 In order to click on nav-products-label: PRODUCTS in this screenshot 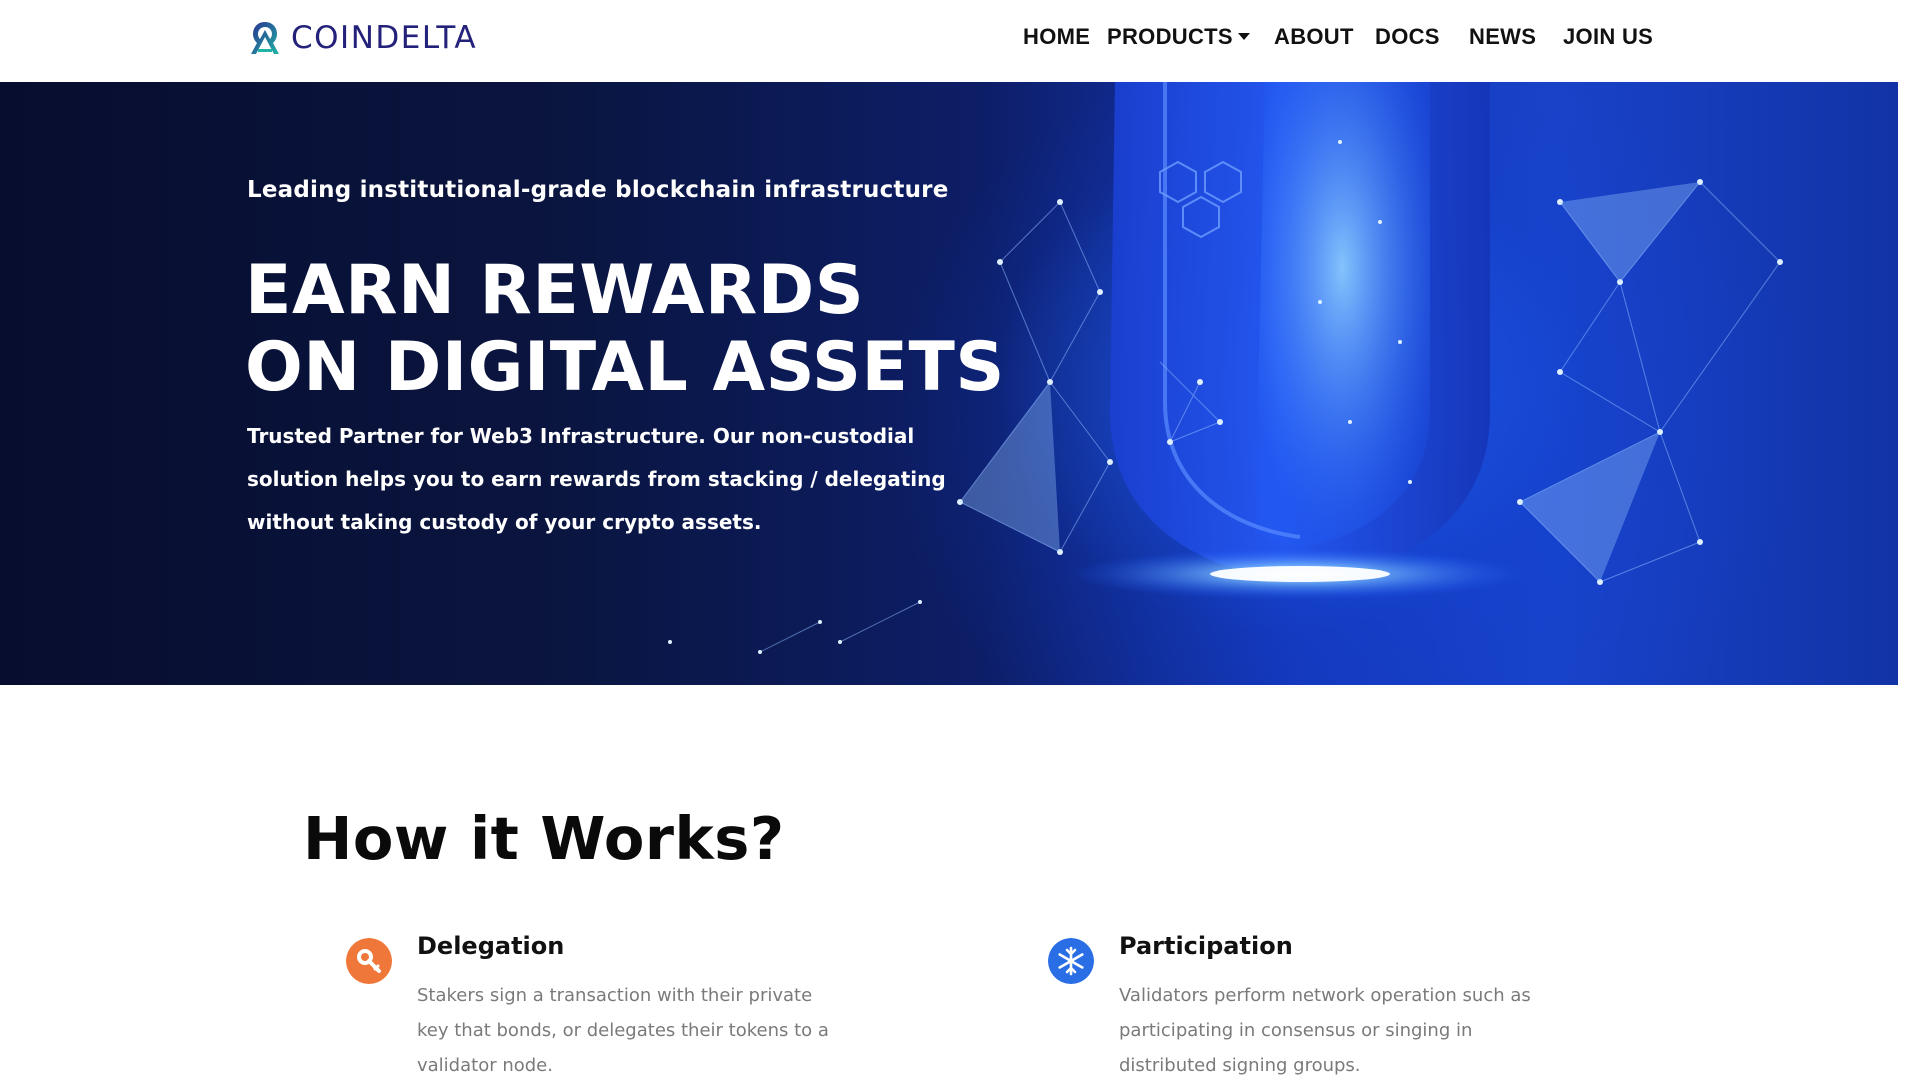, I will do `click(1170, 36)`.